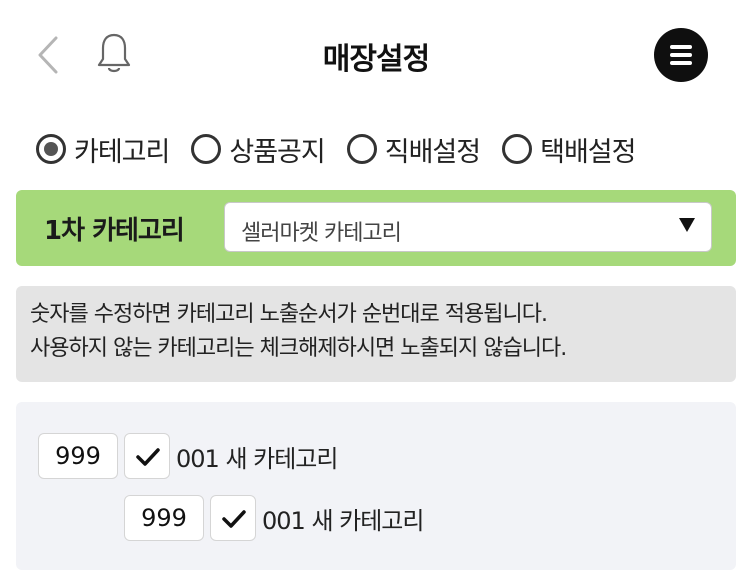 The width and height of the screenshot is (752, 586). I want to click on category-selector-bar: 1차 카테고리 셀러마켓 카테고리, so click(376, 228).